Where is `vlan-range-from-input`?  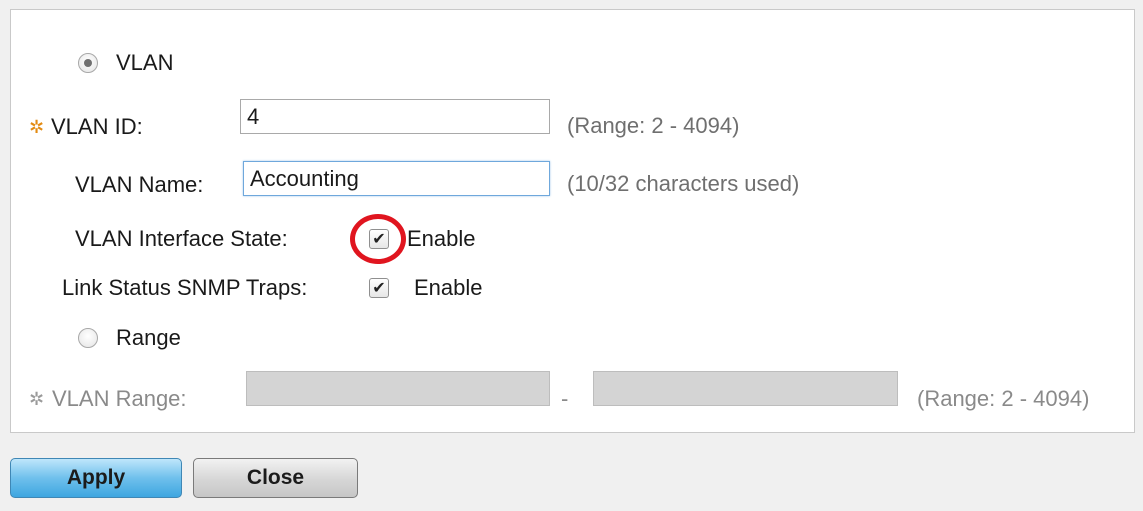
vlan-range-from-input is located at coordinates (398, 388).